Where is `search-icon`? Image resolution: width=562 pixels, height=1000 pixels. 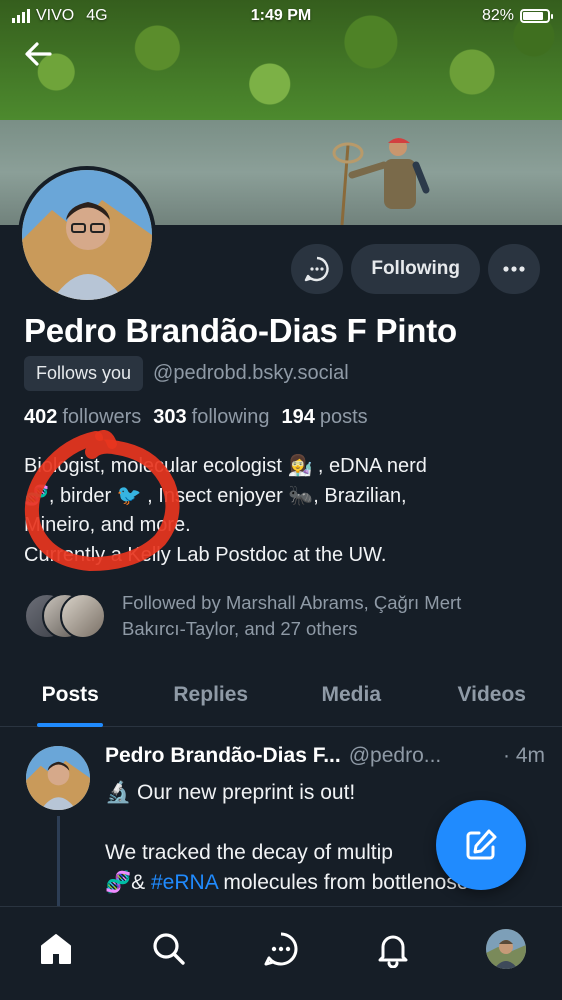
search-icon is located at coordinates (168, 949).